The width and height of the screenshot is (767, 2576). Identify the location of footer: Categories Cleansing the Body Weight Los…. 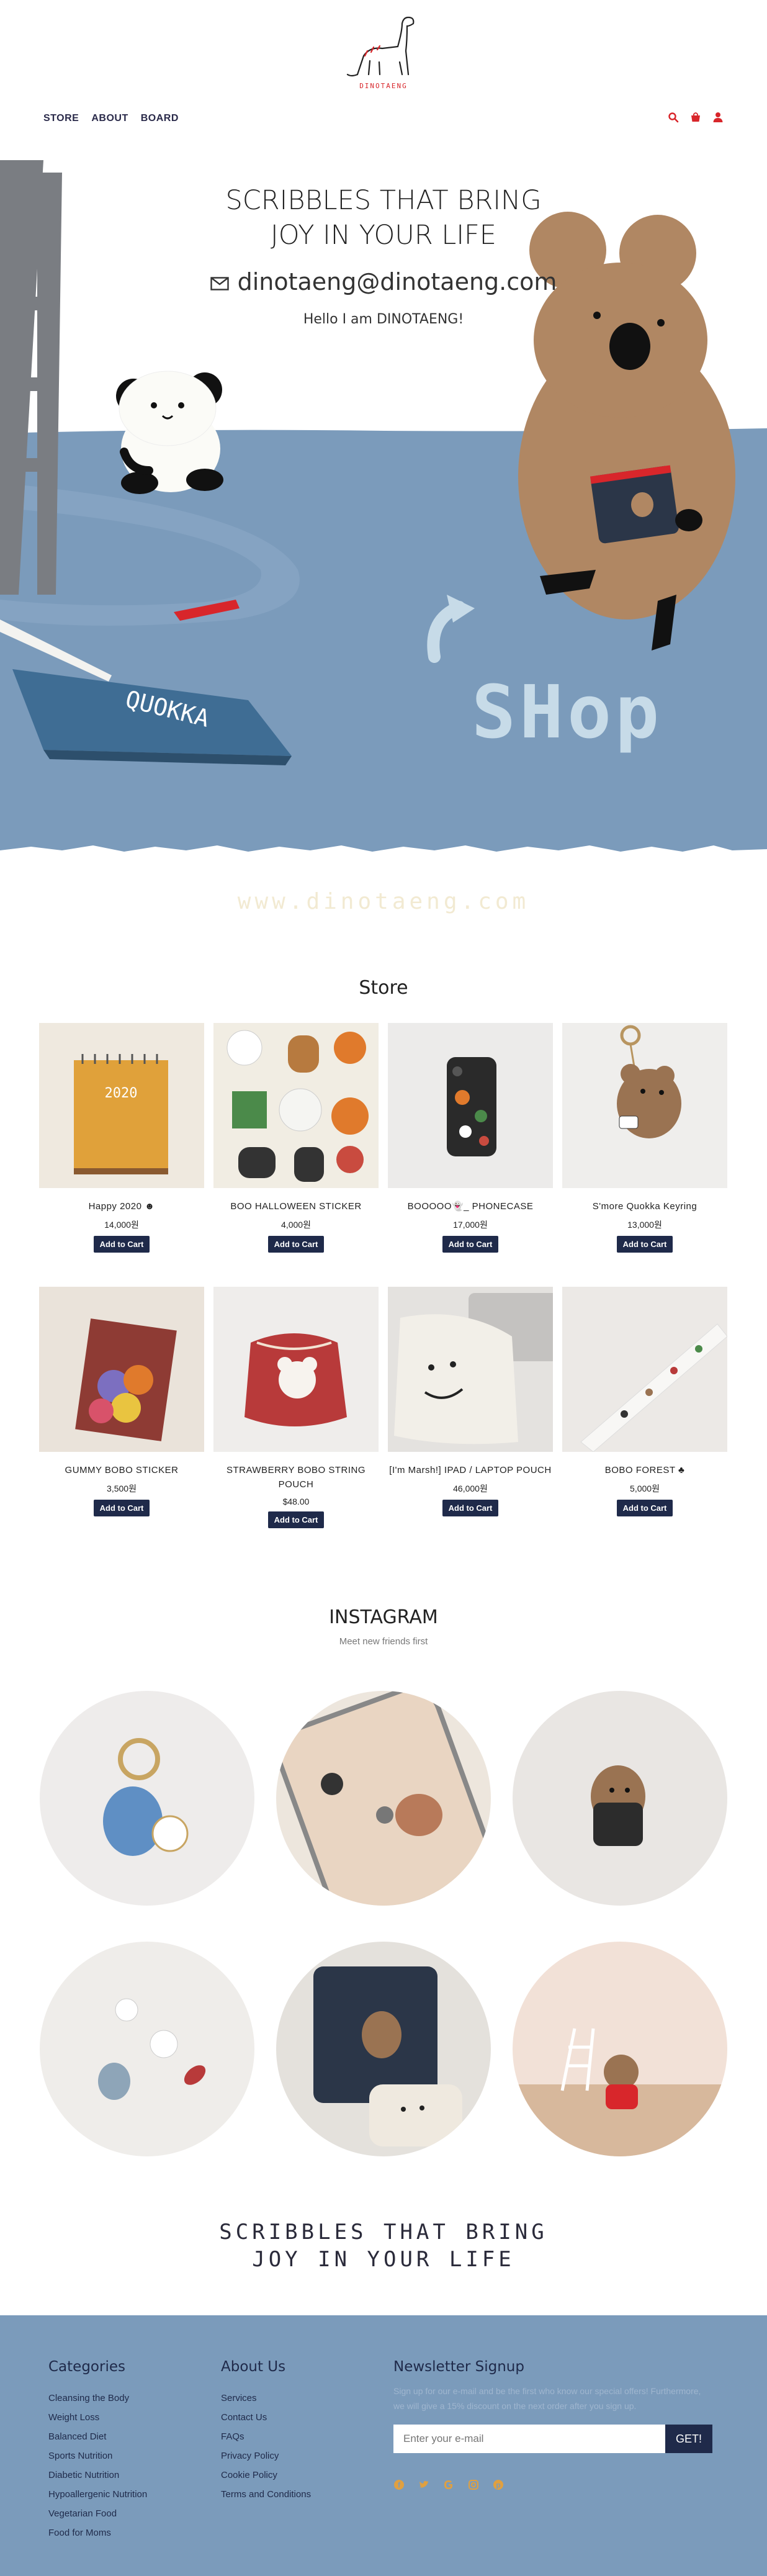
(383, 2445).